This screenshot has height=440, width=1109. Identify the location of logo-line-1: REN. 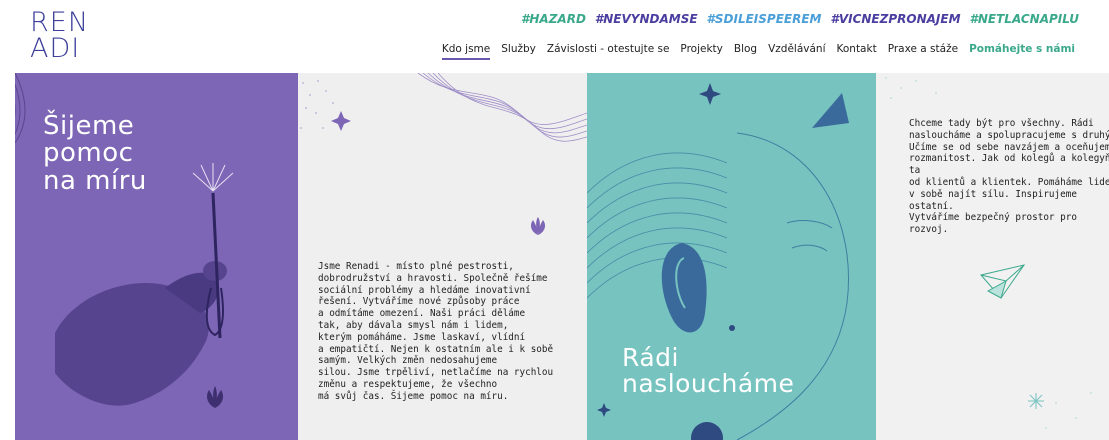
(60, 22).